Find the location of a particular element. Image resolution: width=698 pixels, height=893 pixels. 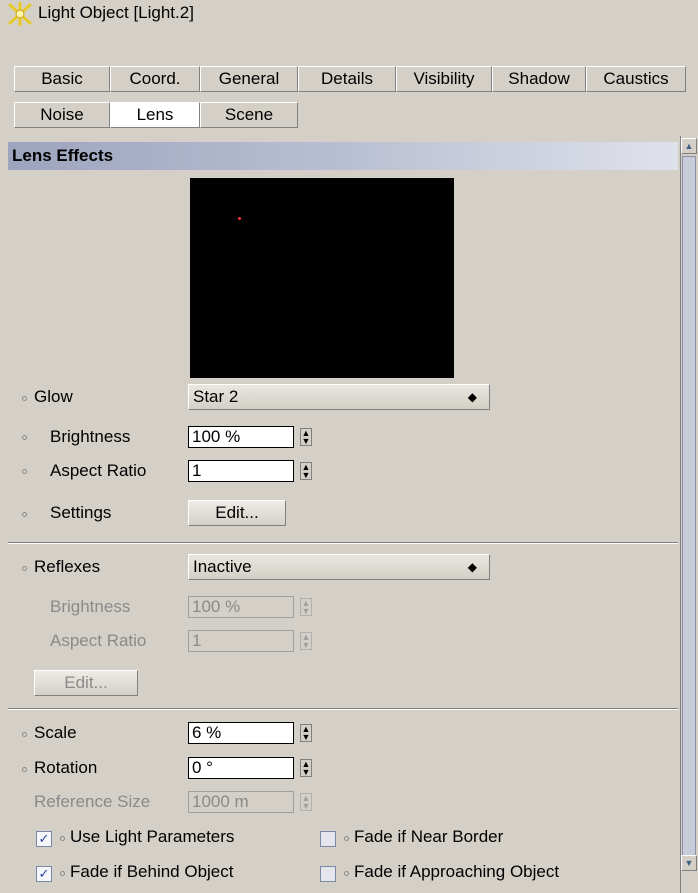

reflexes-dropdown: Inactive ◆ is located at coordinates (339, 567).